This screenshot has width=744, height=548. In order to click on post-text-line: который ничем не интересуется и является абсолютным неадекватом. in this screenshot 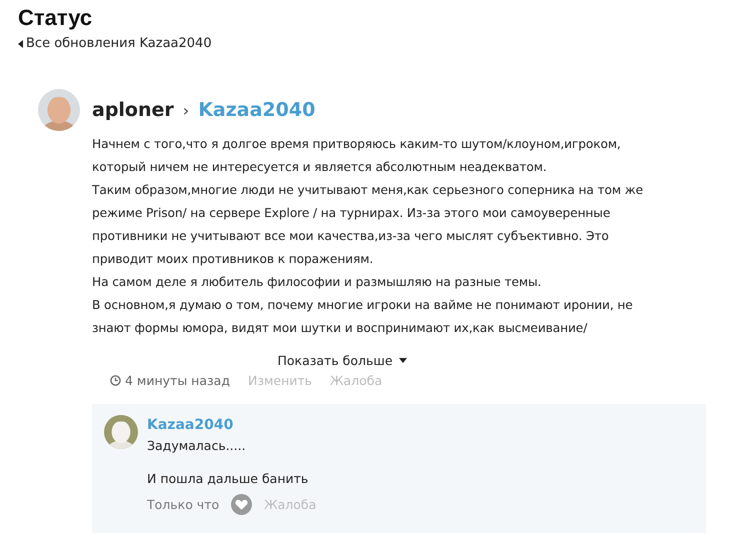, I will do `click(320, 167)`.